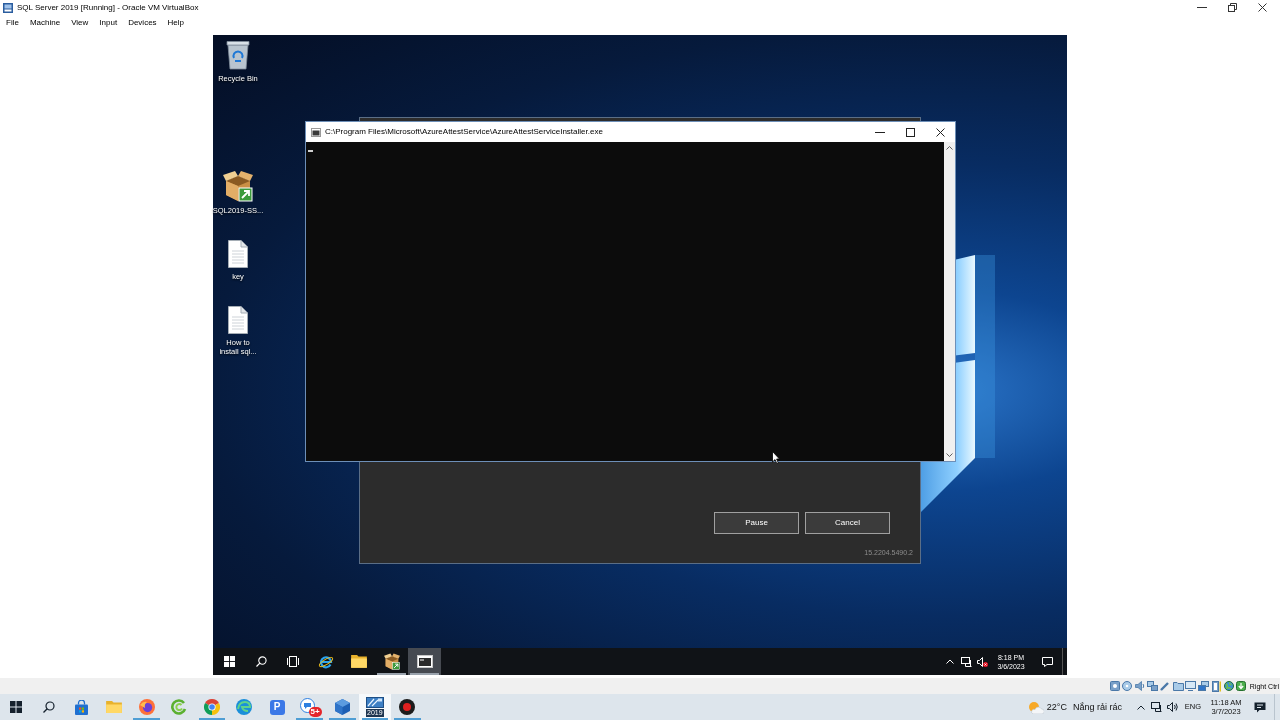 The height and width of the screenshot is (720, 1280). Describe the element at coordinates (238, 55) in the screenshot. I see `recycle-bin-icon` at that location.